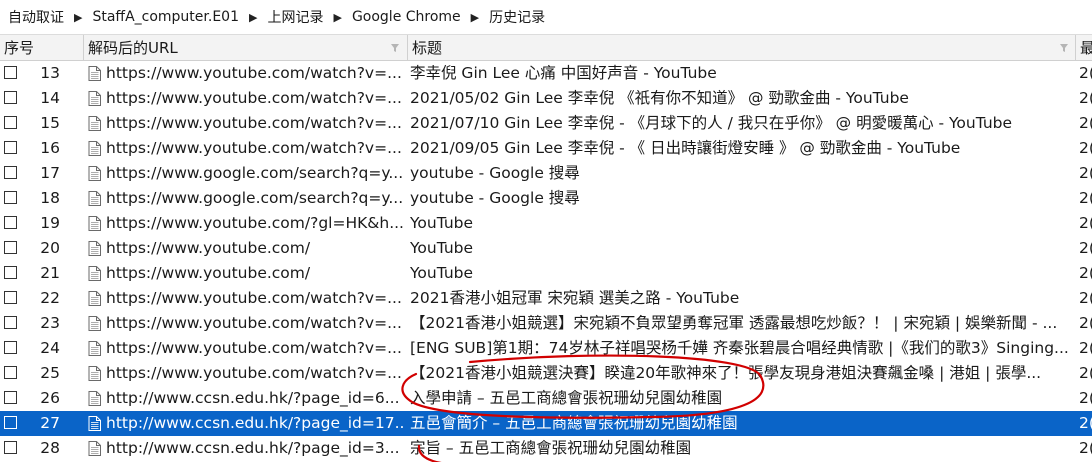 Image resolution: width=1092 pixels, height=462 pixels. I want to click on row-seq: 13, so click(50, 73).